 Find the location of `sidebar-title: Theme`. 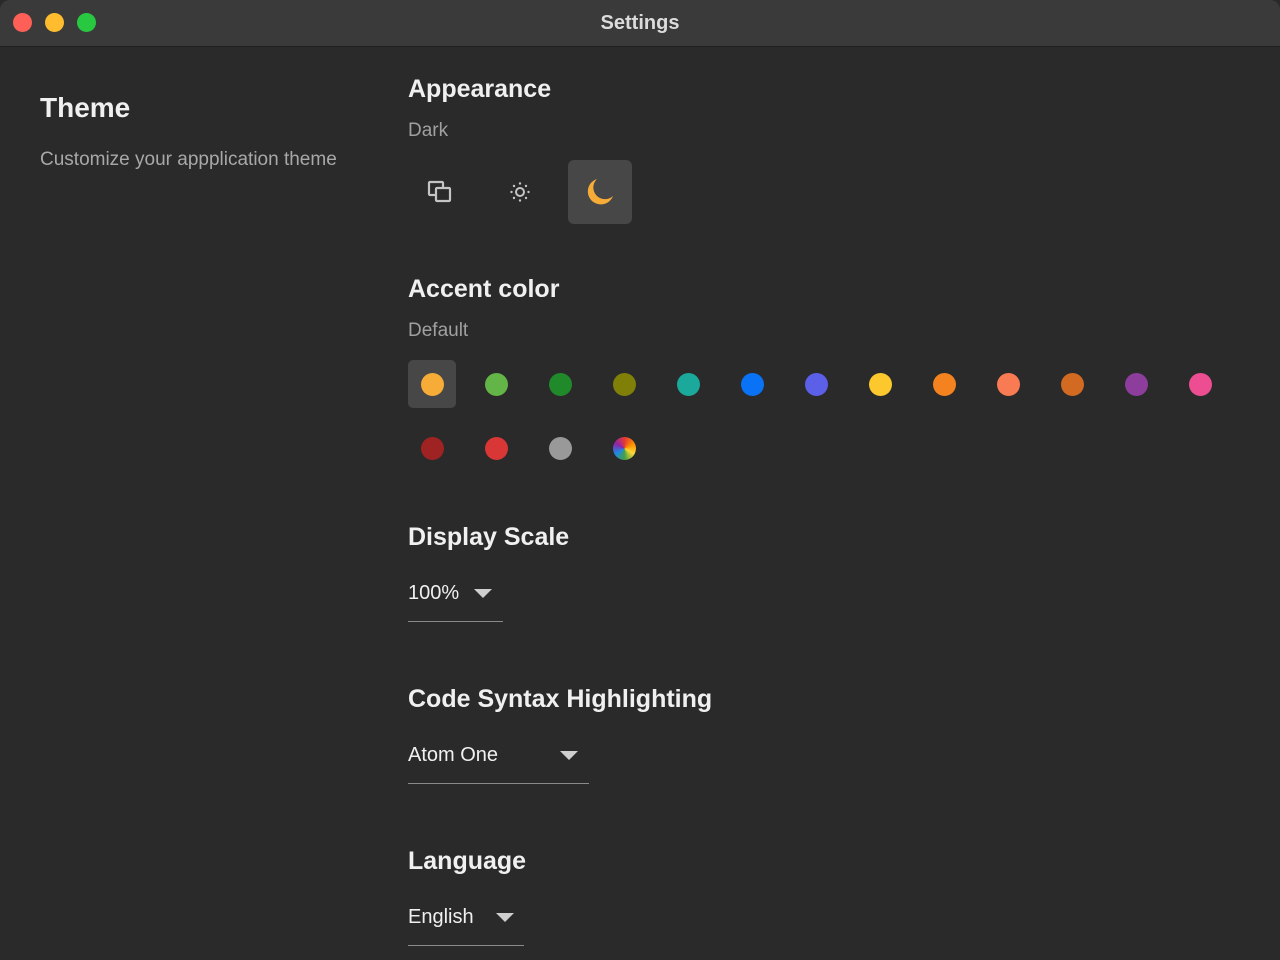

sidebar-title: Theme is located at coordinates (85, 107).